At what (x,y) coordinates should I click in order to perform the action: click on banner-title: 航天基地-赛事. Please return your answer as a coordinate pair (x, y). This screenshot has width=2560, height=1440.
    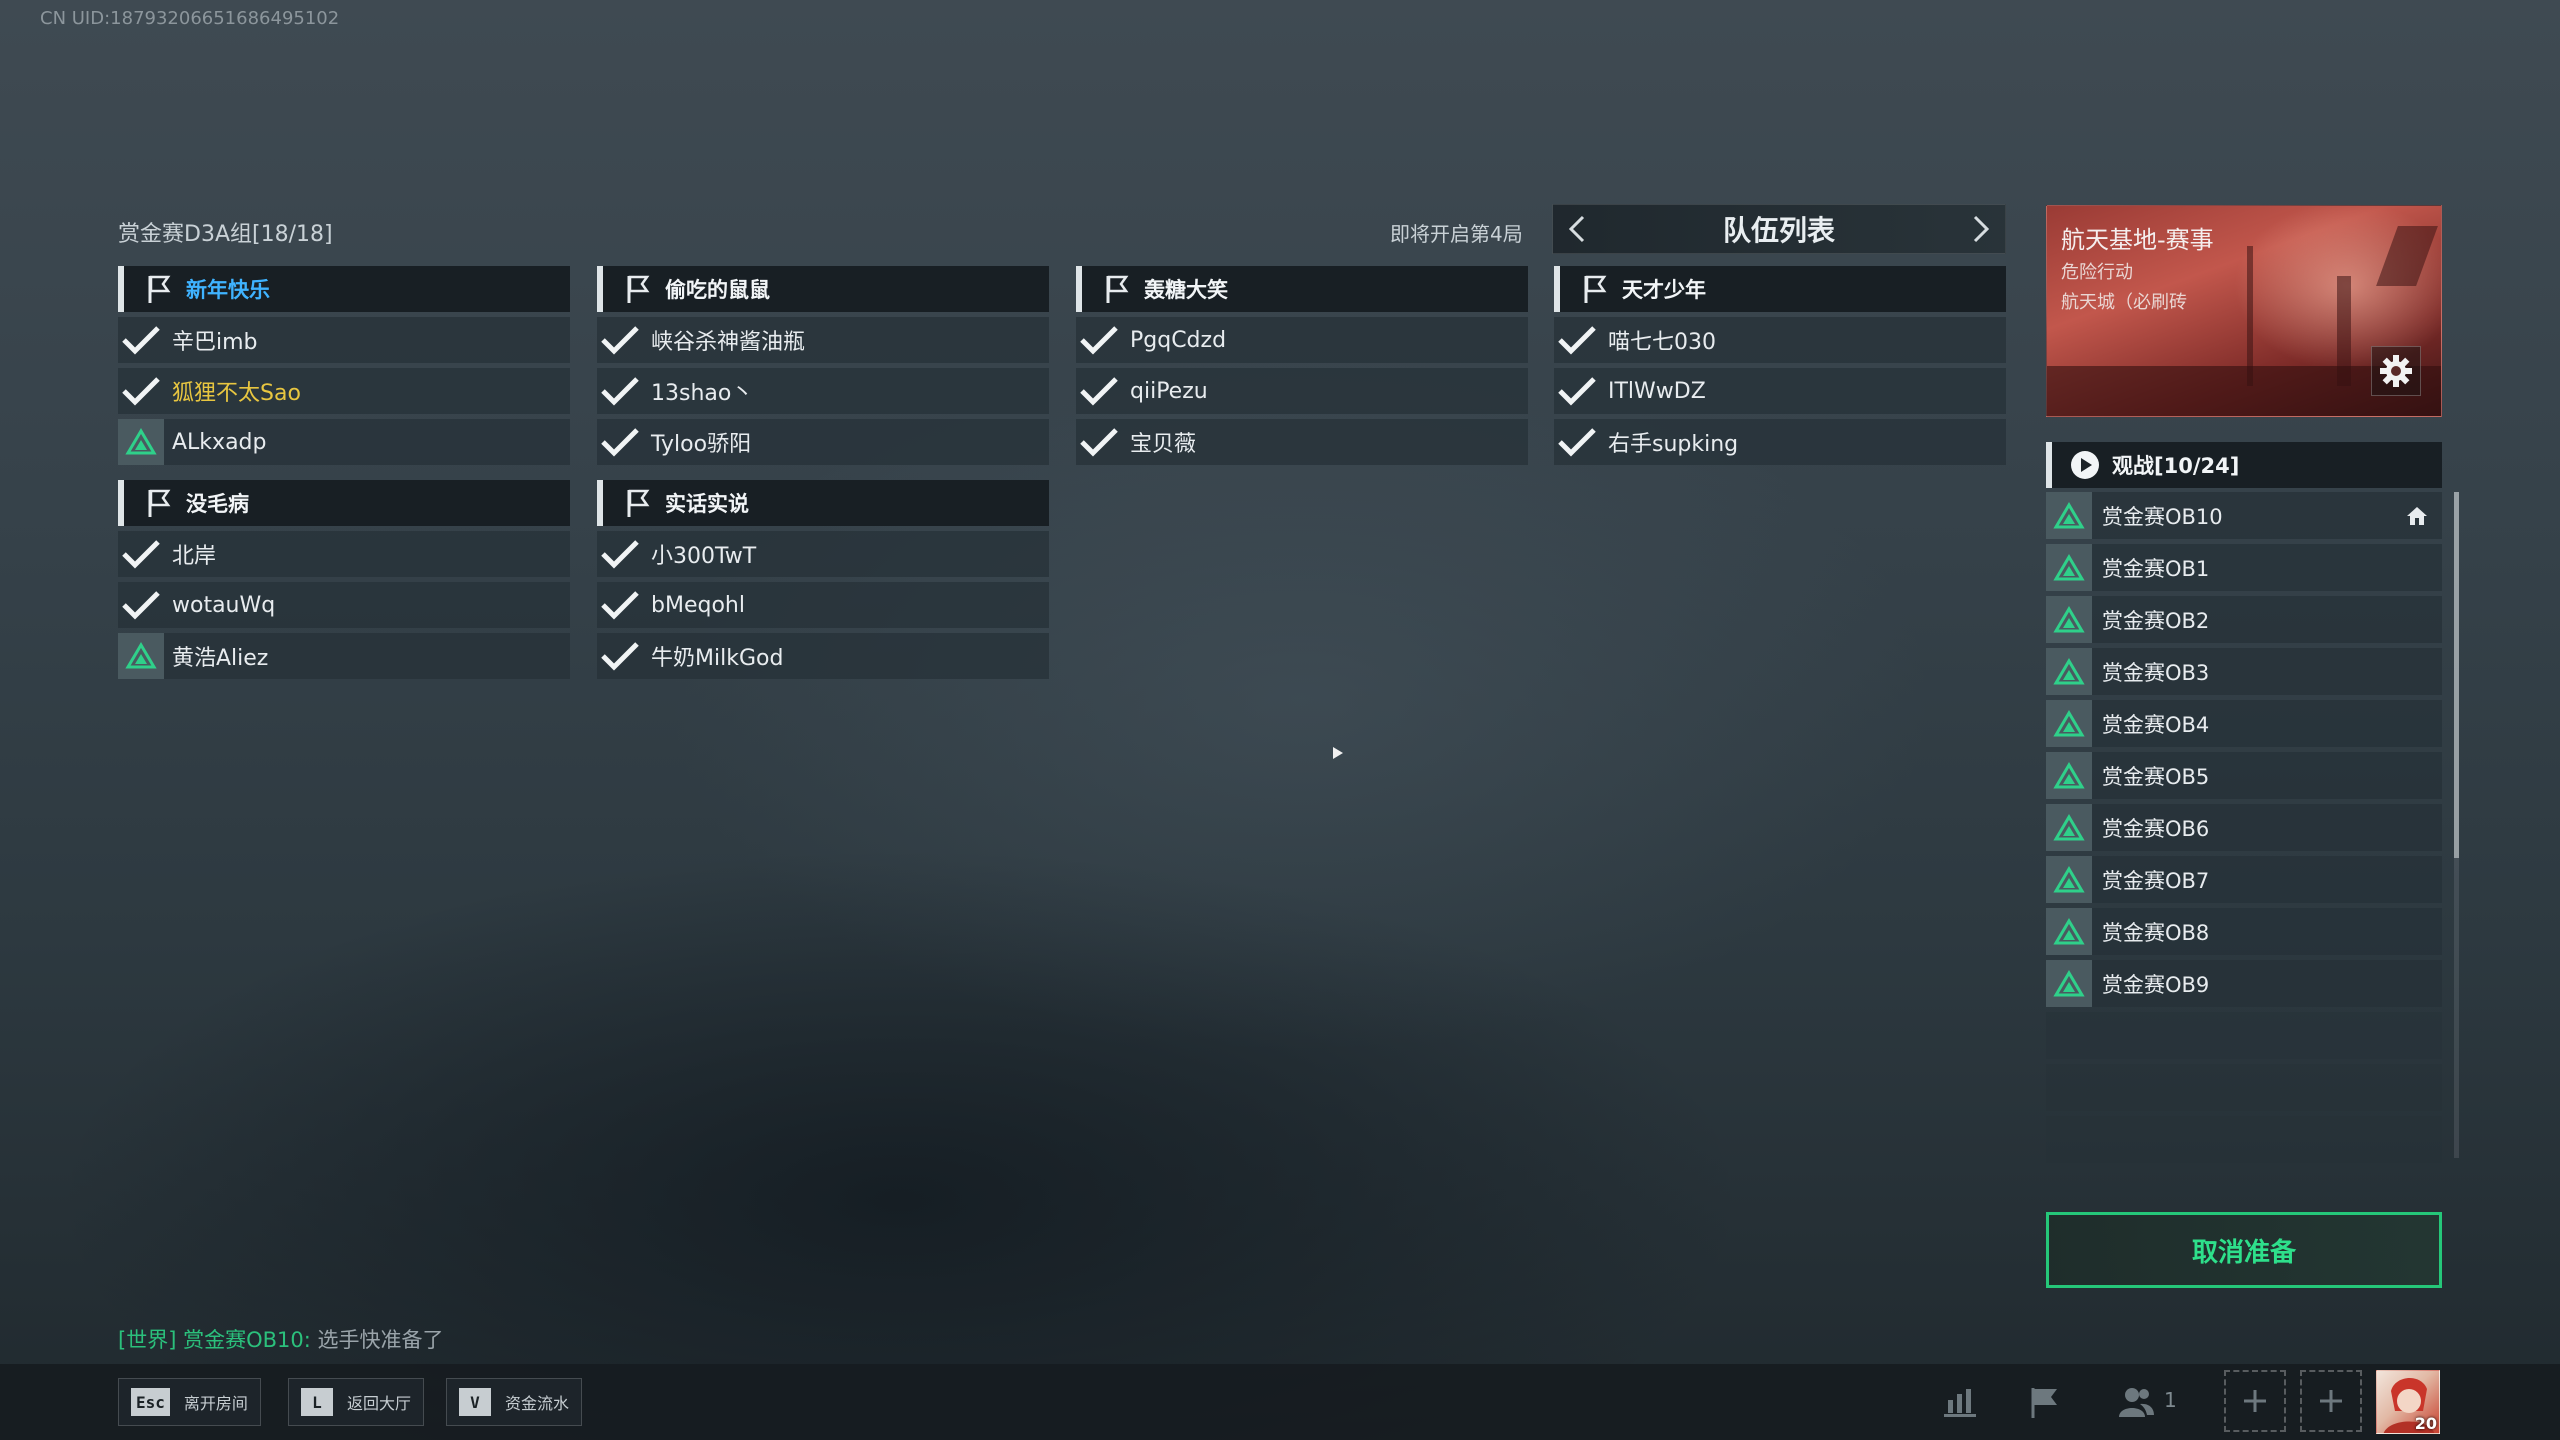
    Looking at the image, I should click on (2137, 240).